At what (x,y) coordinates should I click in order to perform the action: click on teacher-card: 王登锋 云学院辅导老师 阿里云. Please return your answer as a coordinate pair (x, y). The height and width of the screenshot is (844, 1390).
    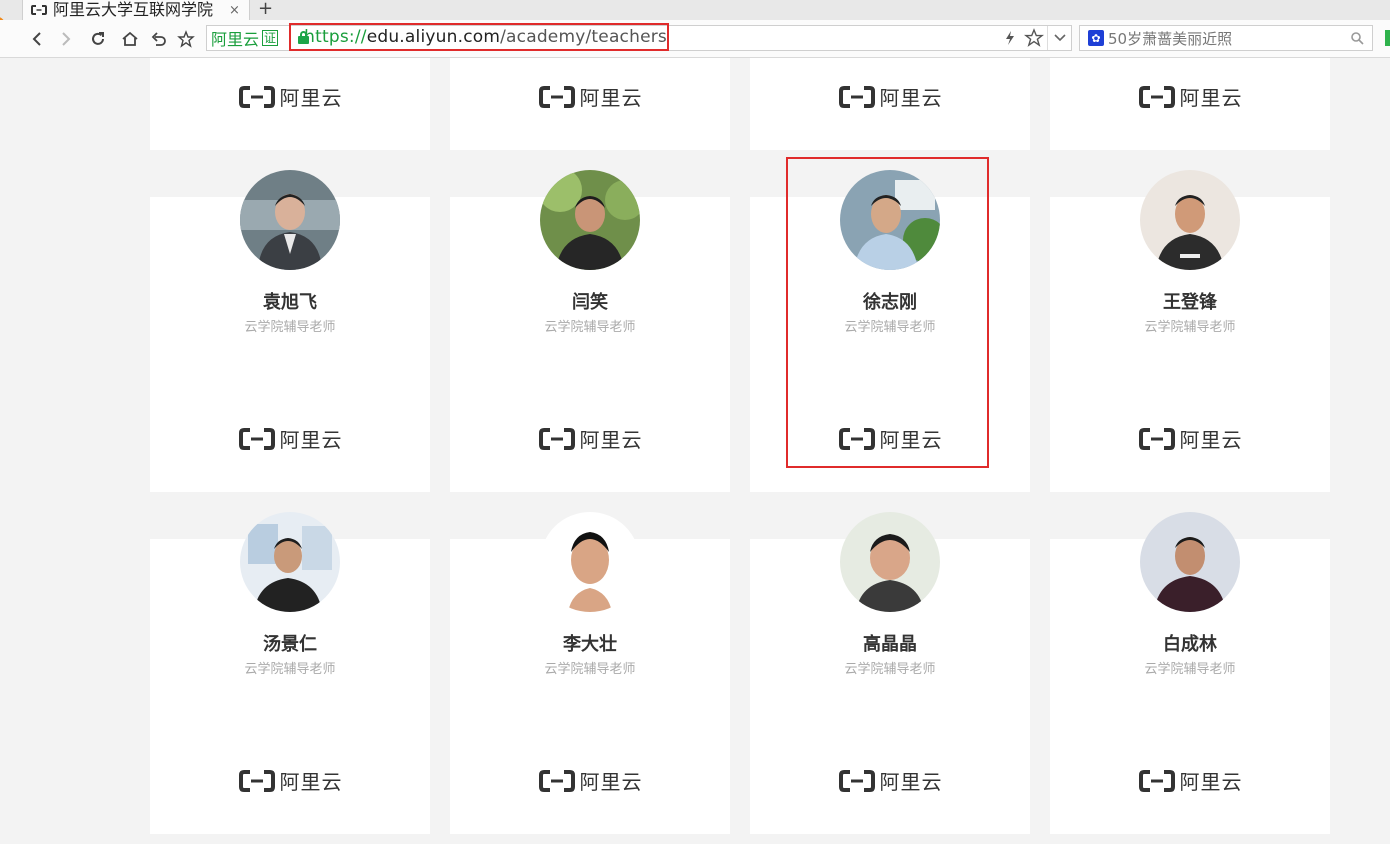
    Looking at the image, I should click on (1190, 331).